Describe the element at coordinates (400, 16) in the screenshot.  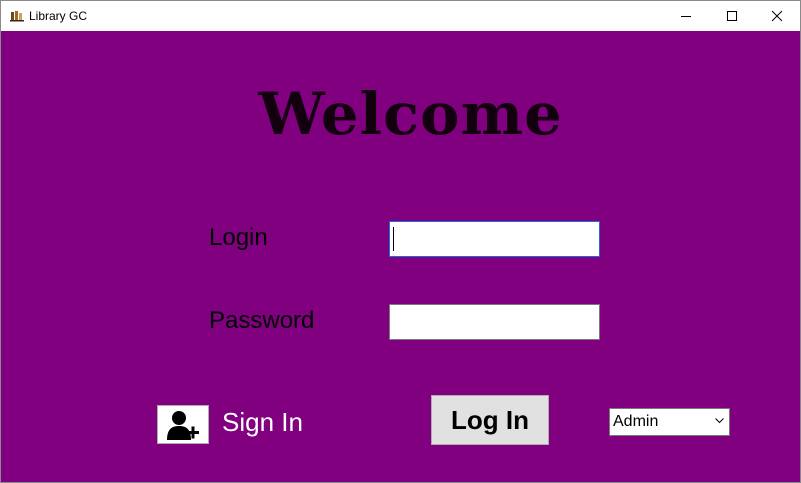
I see `title-bar: Library GC` at that location.